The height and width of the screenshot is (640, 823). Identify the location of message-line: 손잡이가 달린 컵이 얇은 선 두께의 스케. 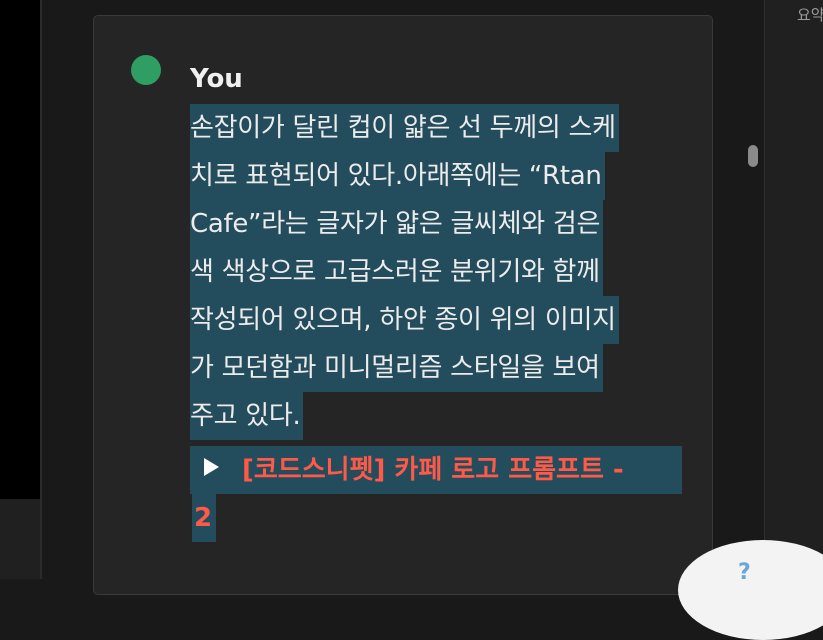
(404, 128).